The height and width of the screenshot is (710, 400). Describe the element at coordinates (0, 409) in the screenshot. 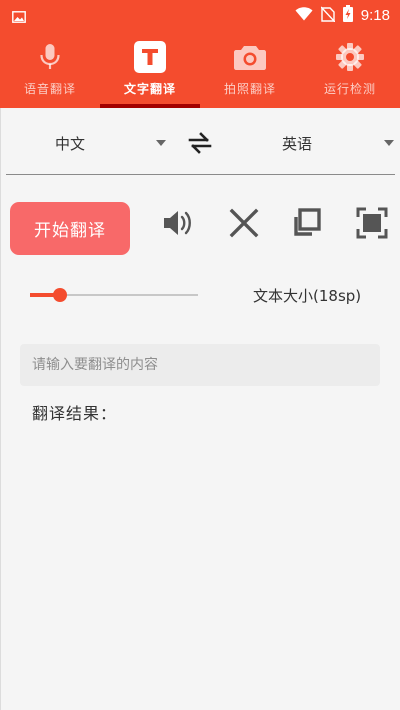

I see `left-edge-line` at that location.